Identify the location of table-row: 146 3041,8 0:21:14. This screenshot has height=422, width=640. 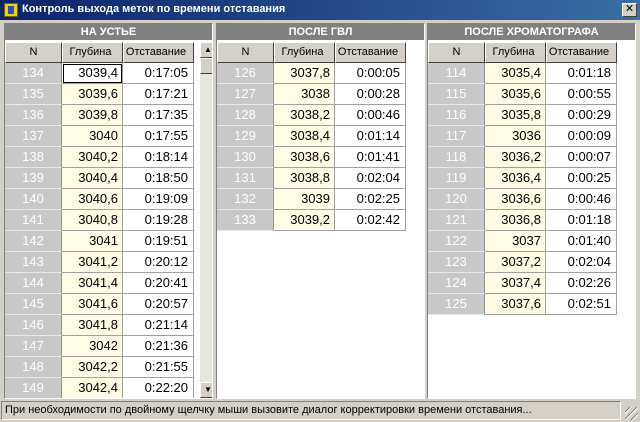
(99, 325).